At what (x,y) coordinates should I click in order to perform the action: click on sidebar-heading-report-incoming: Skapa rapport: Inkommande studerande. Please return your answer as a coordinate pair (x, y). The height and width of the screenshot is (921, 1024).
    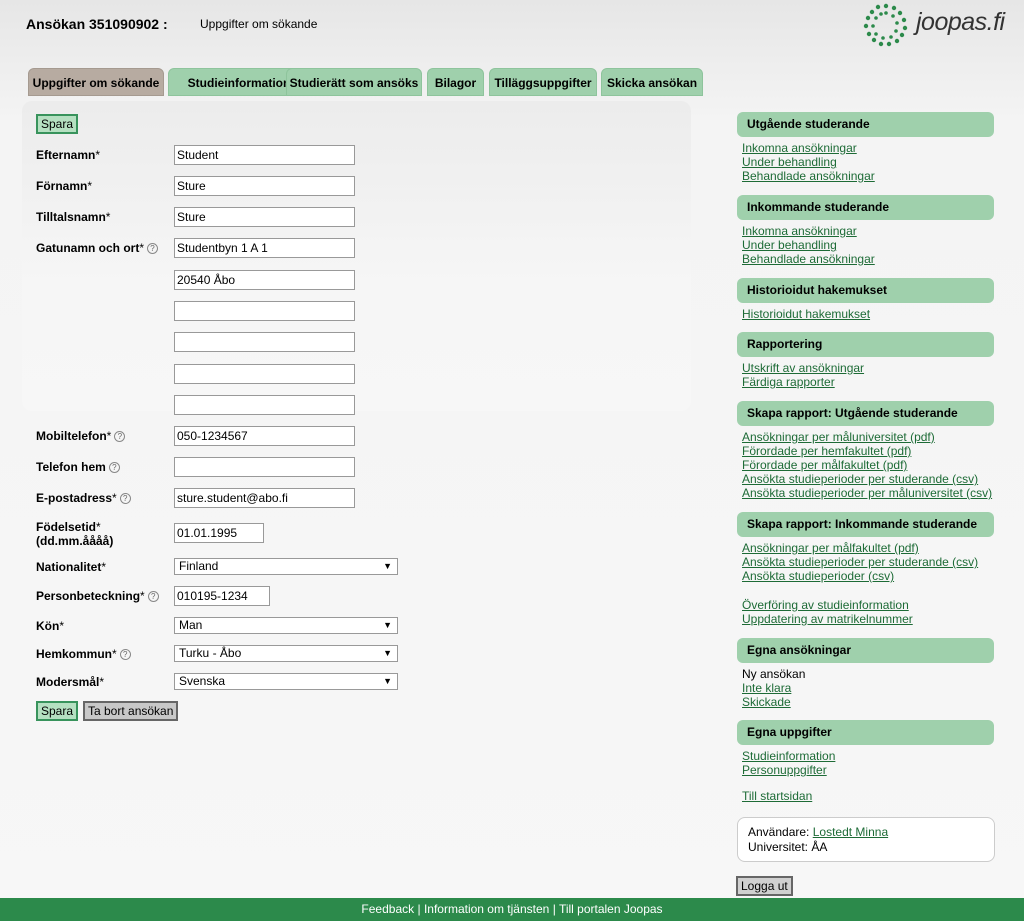
    Looking at the image, I should click on (865, 524).